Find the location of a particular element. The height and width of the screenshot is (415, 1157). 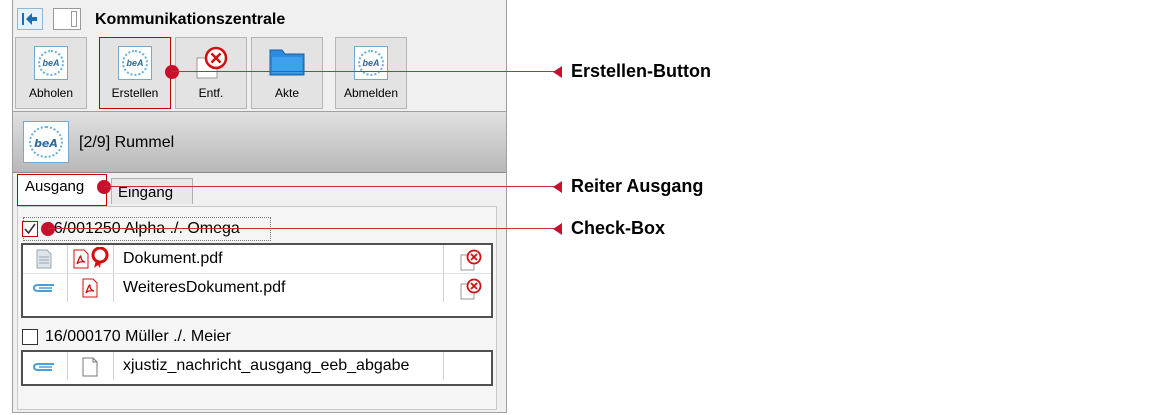

account-name: [2/9] Rummel is located at coordinates (127, 142).